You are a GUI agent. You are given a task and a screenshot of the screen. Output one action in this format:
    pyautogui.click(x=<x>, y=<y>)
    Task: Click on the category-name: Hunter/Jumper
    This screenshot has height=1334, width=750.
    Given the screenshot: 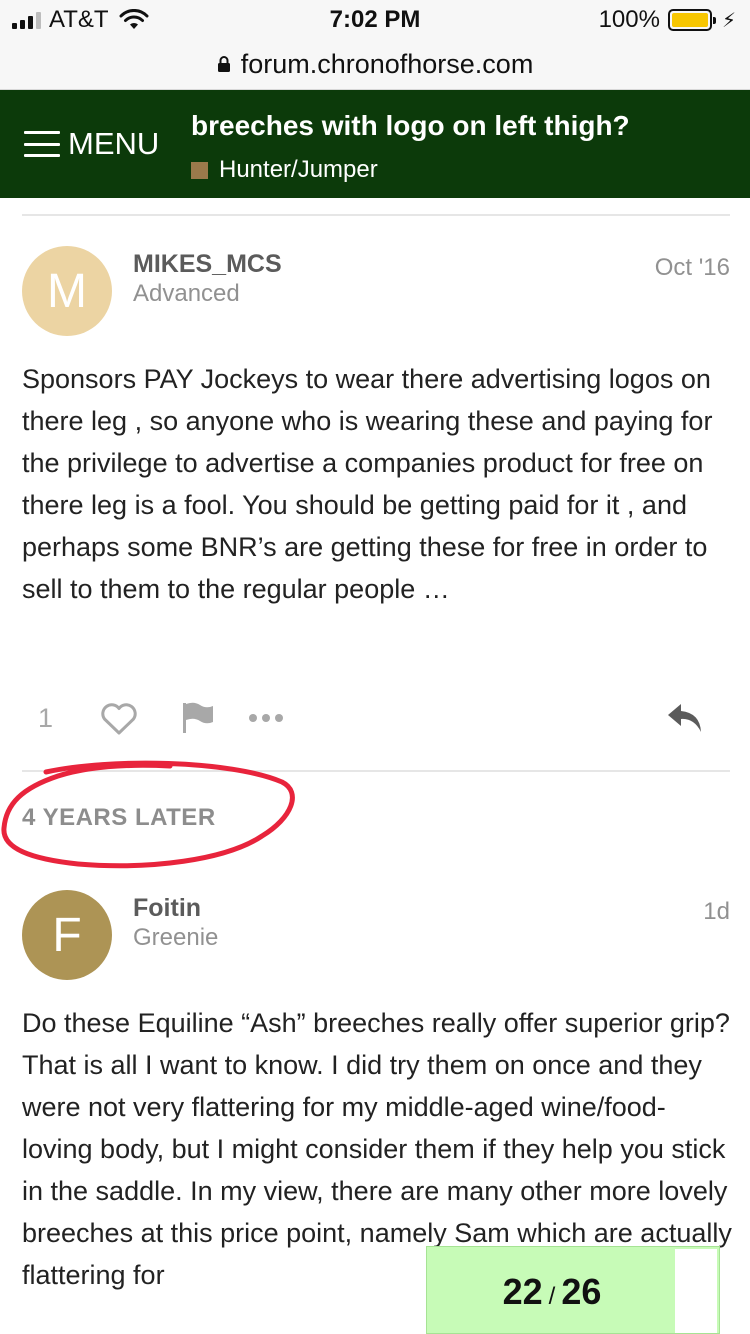 What is the action you would take?
    pyautogui.click(x=298, y=169)
    